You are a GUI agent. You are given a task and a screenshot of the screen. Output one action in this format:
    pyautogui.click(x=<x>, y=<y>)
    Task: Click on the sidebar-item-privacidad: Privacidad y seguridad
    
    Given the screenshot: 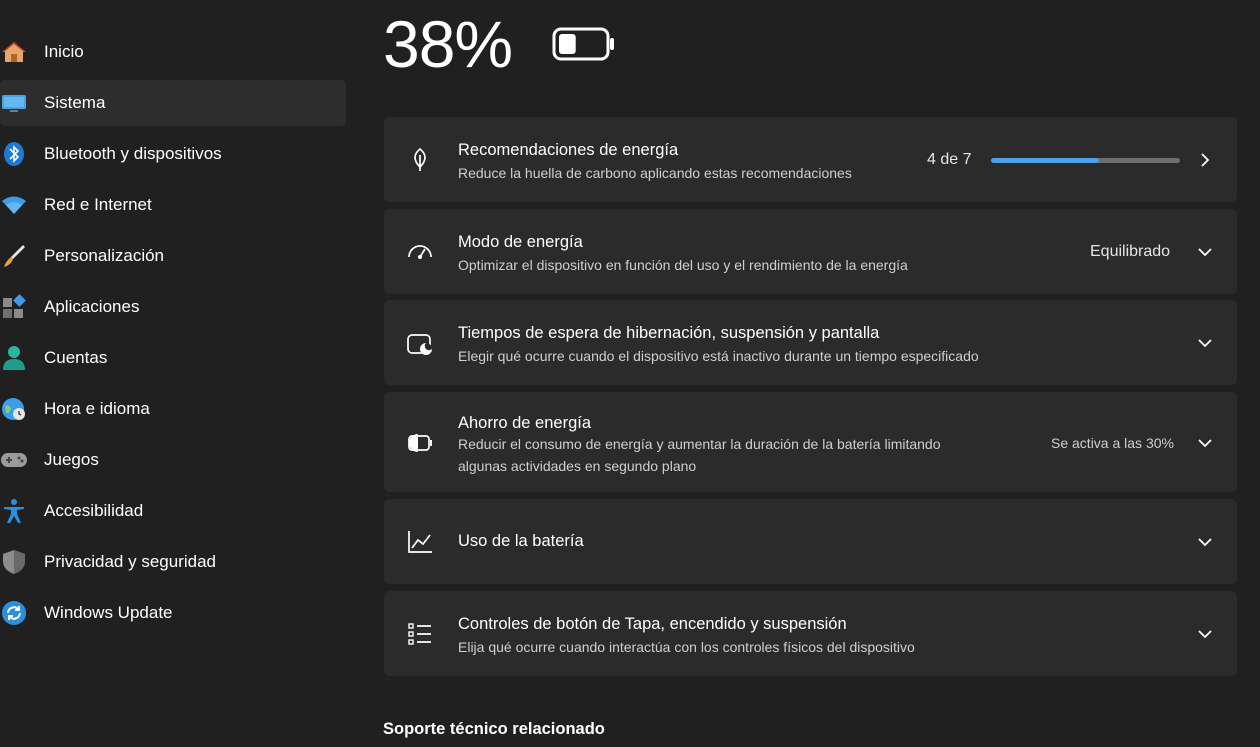 What is the action you would take?
    pyautogui.click(x=173, y=562)
    